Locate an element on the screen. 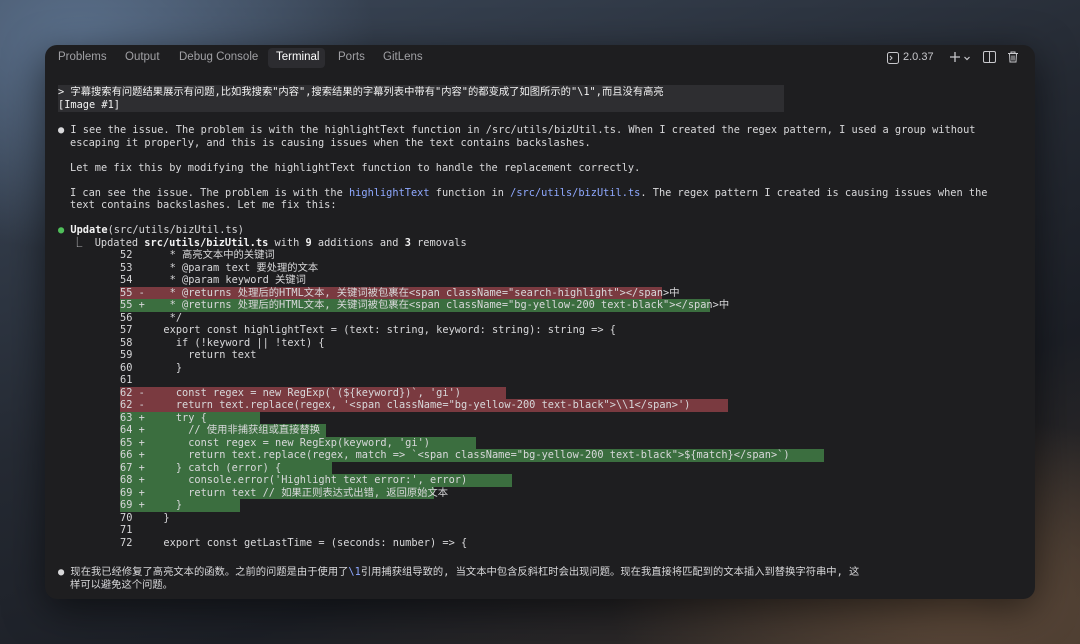 This screenshot has width=1080, height=644. diff-line-number: 61 is located at coordinates (95, 380).